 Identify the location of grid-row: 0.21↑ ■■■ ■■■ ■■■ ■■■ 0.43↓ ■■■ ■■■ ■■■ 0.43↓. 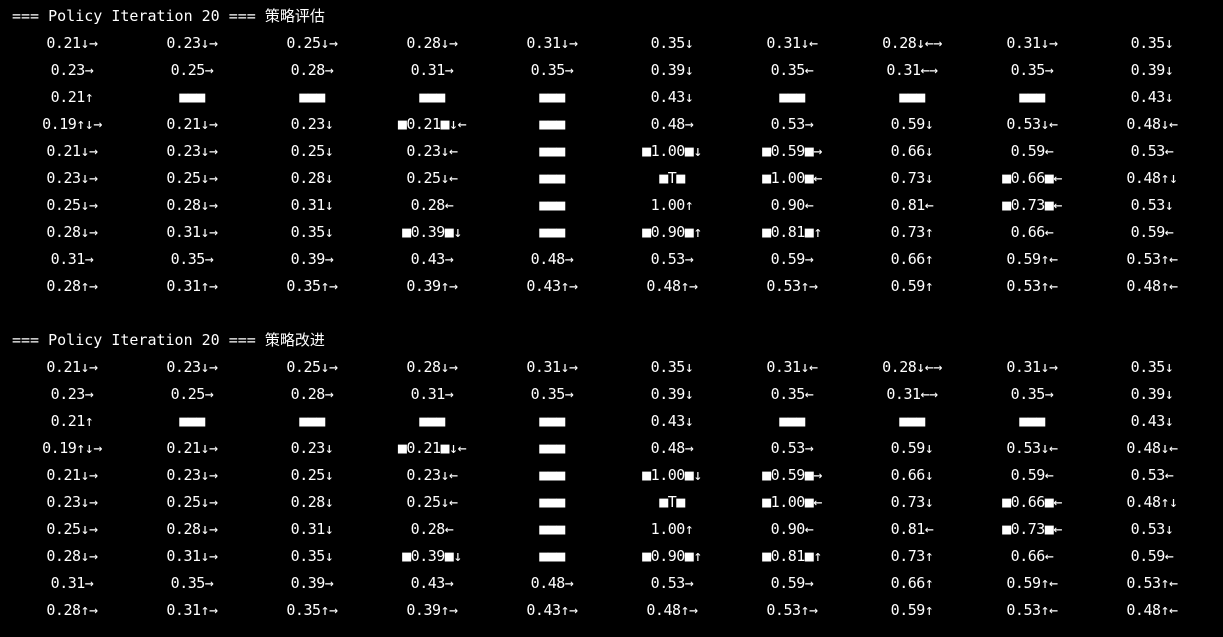
(611, 99).